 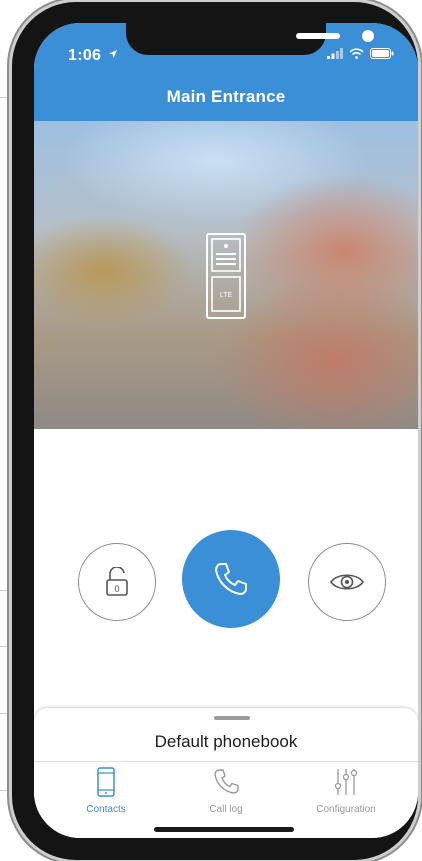 I want to click on front-camera, so click(x=368, y=36).